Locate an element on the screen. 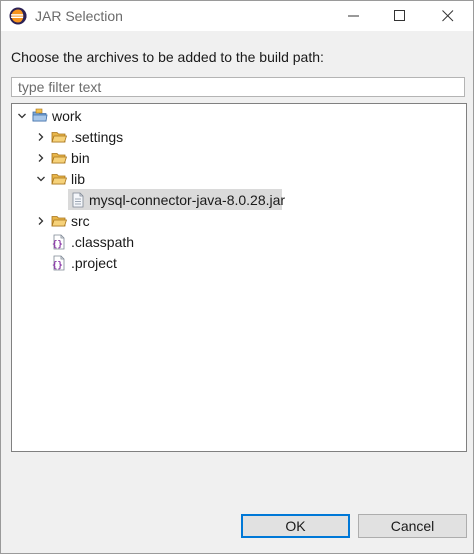 This screenshot has width=474, height=554. ok-button: OK is located at coordinates (295, 526).